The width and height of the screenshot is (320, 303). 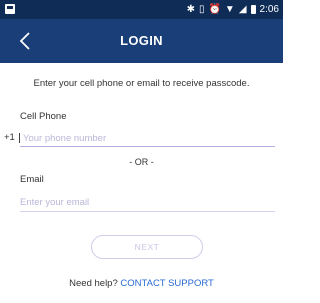 I want to click on status-time: 2:06, so click(x=269, y=9).